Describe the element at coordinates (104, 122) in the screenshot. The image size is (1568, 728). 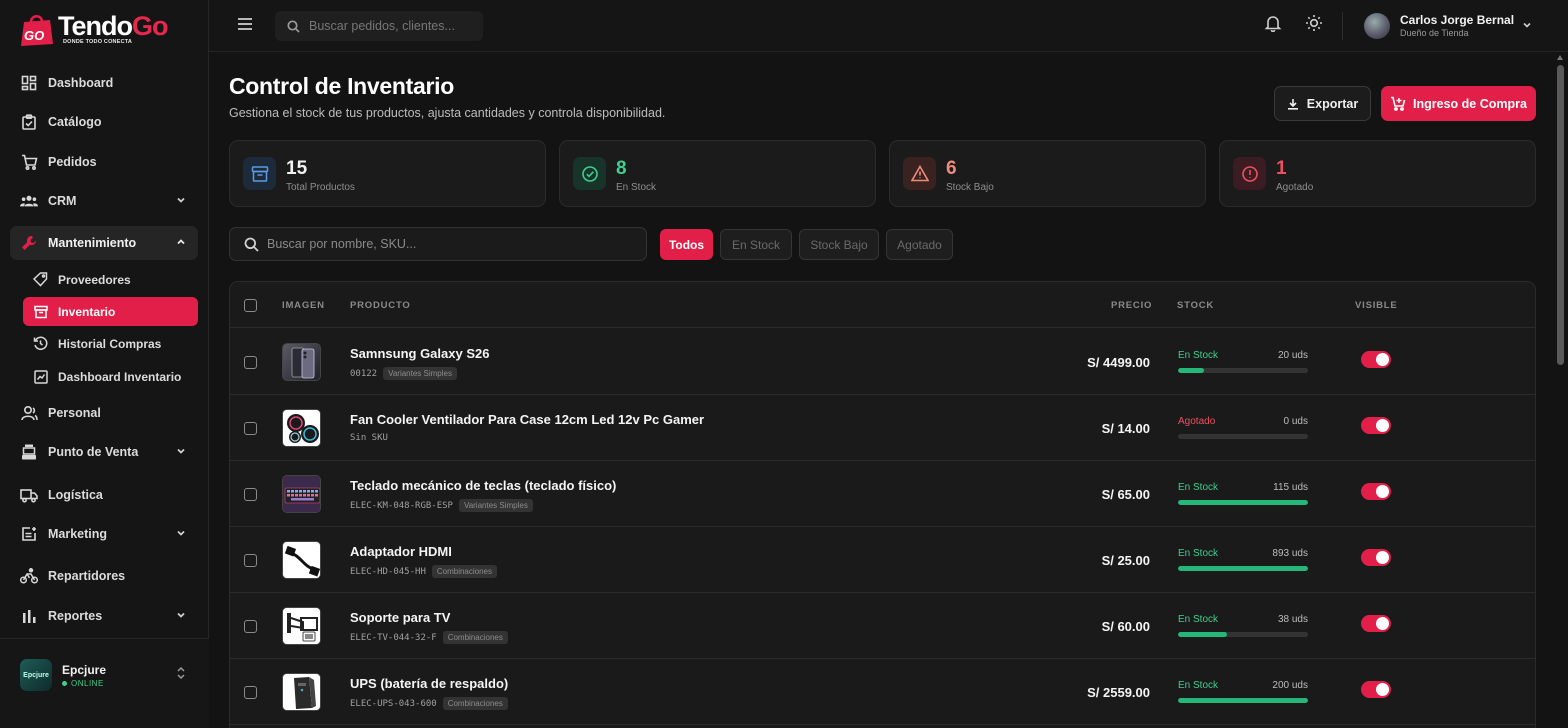
I see `sidebar-item-catalogo: Catálogo` at that location.